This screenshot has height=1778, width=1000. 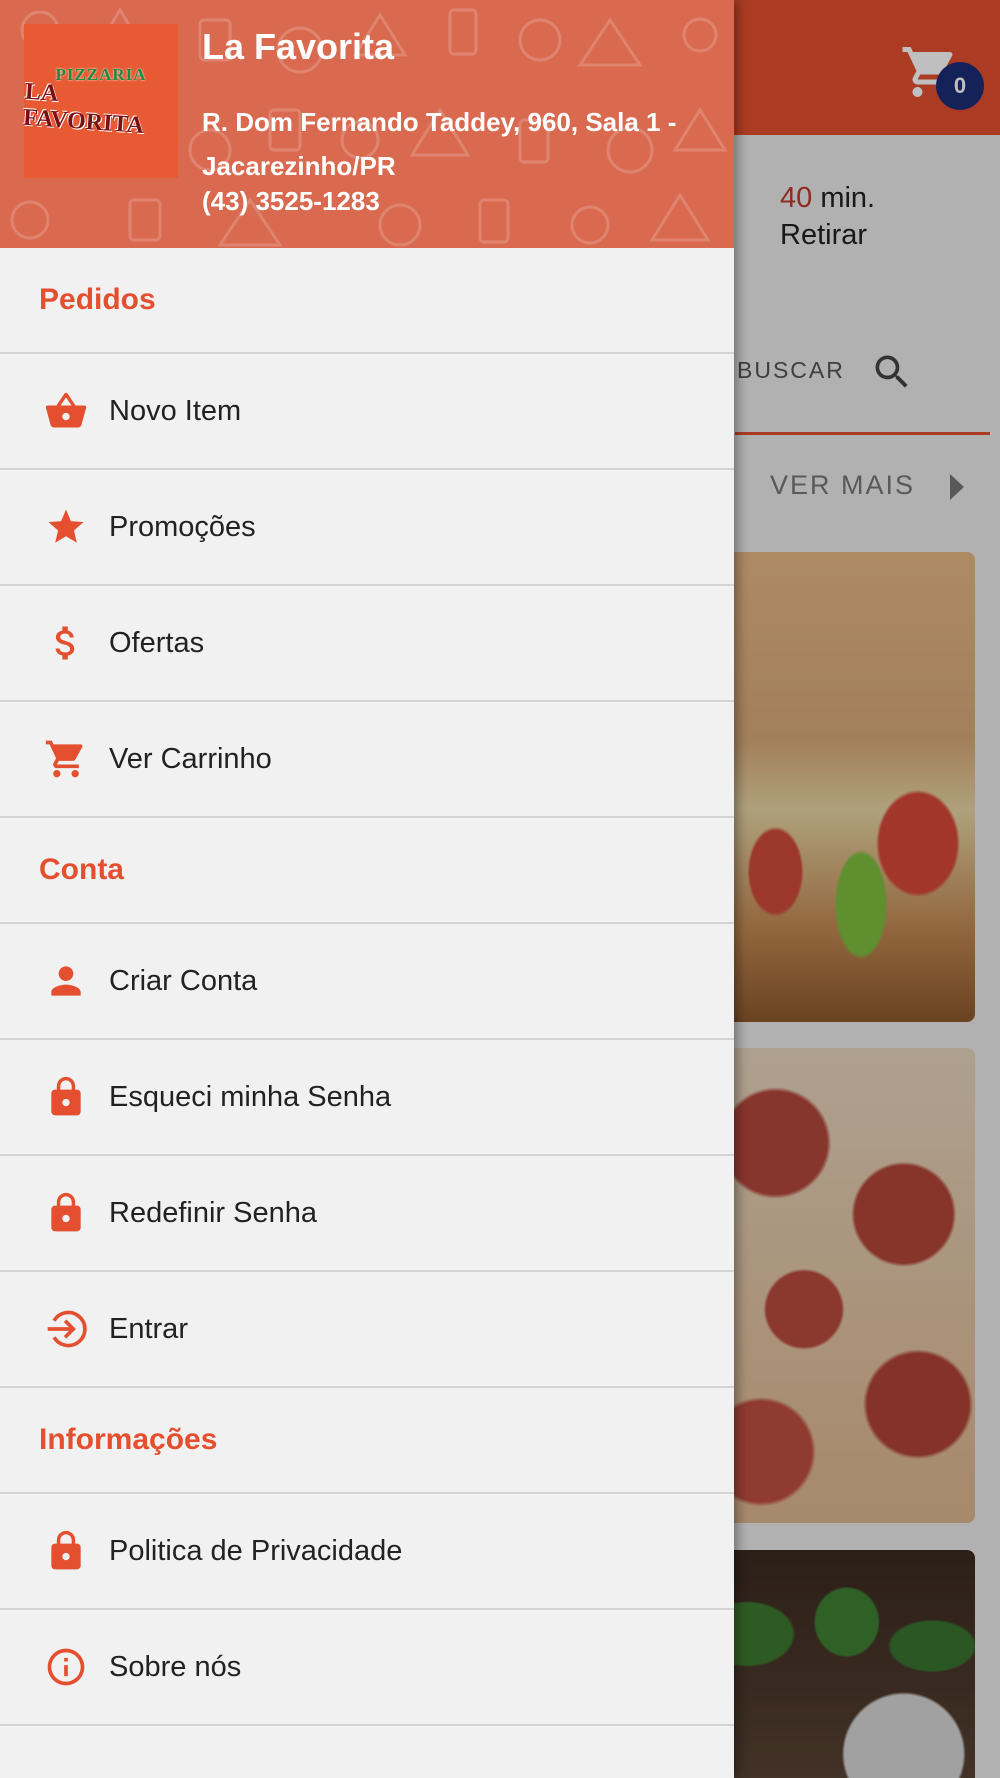 I want to click on menu-item-esqueci-senha: Esqueci minha Senha, so click(x=367, y=1098).